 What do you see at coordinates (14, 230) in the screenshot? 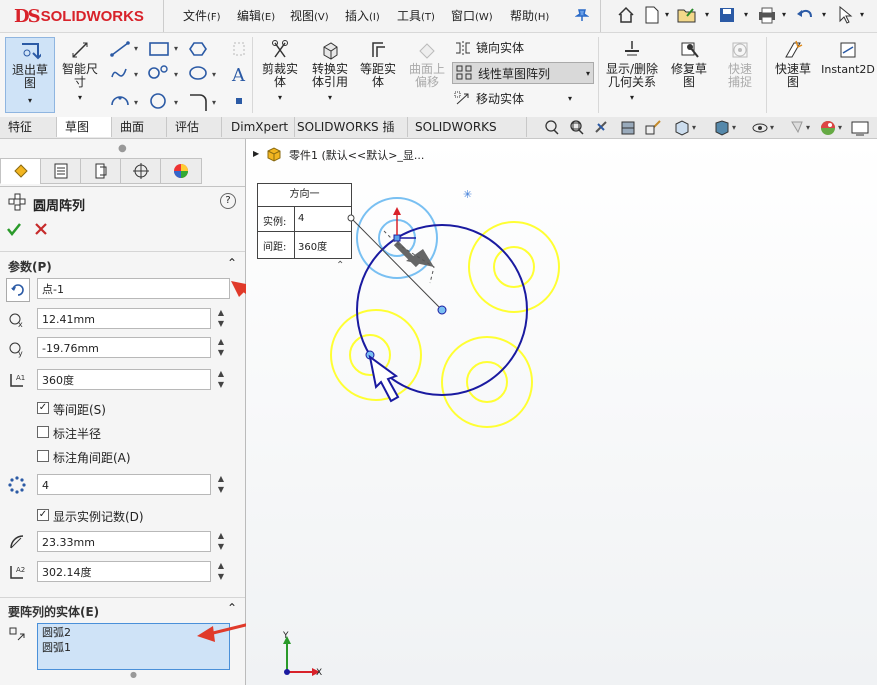
I see `ok-button` at bounding box center [14, 230].